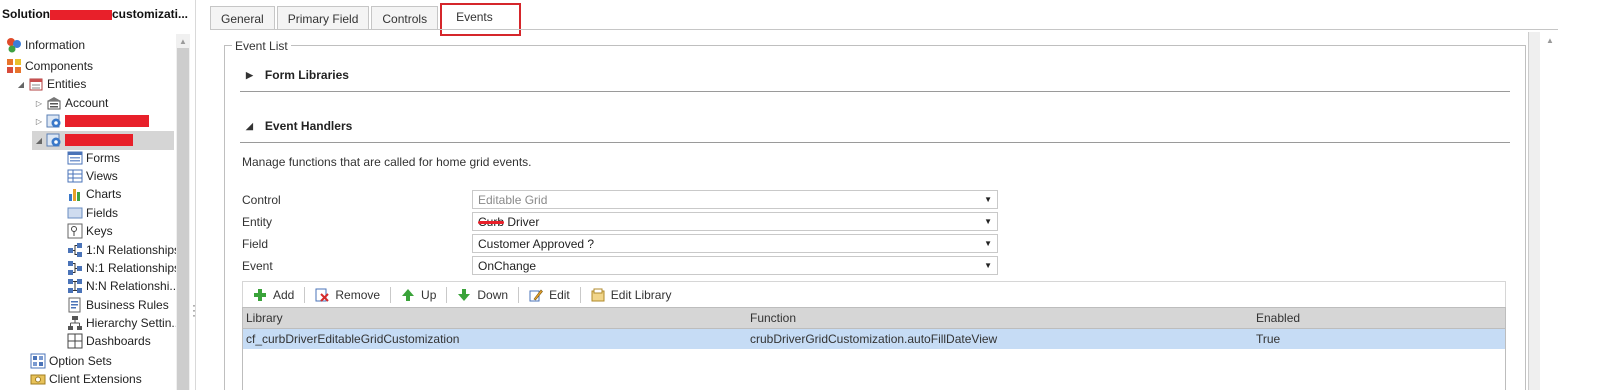  Describe the element at coordinates (54, 103) in the screenshot. I see `account-icon` at that location.